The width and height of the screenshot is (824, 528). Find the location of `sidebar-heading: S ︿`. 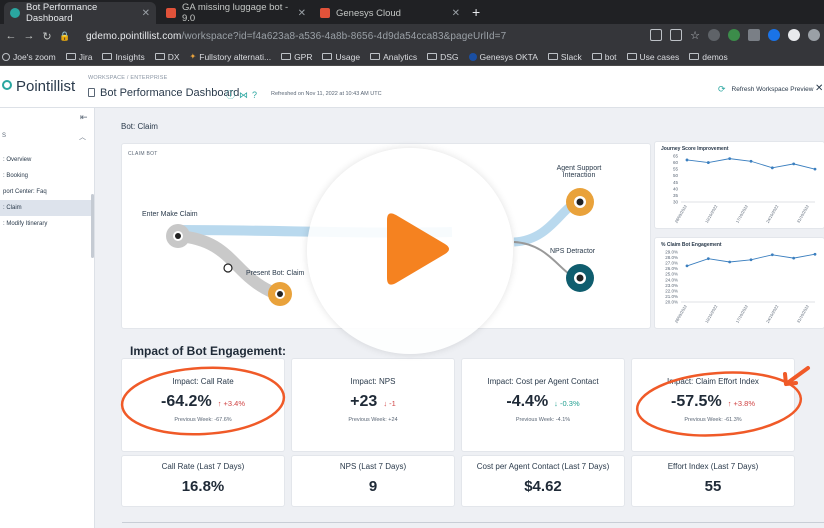

sidebar-heading: S ︿ is located at coordinates (45, 137).